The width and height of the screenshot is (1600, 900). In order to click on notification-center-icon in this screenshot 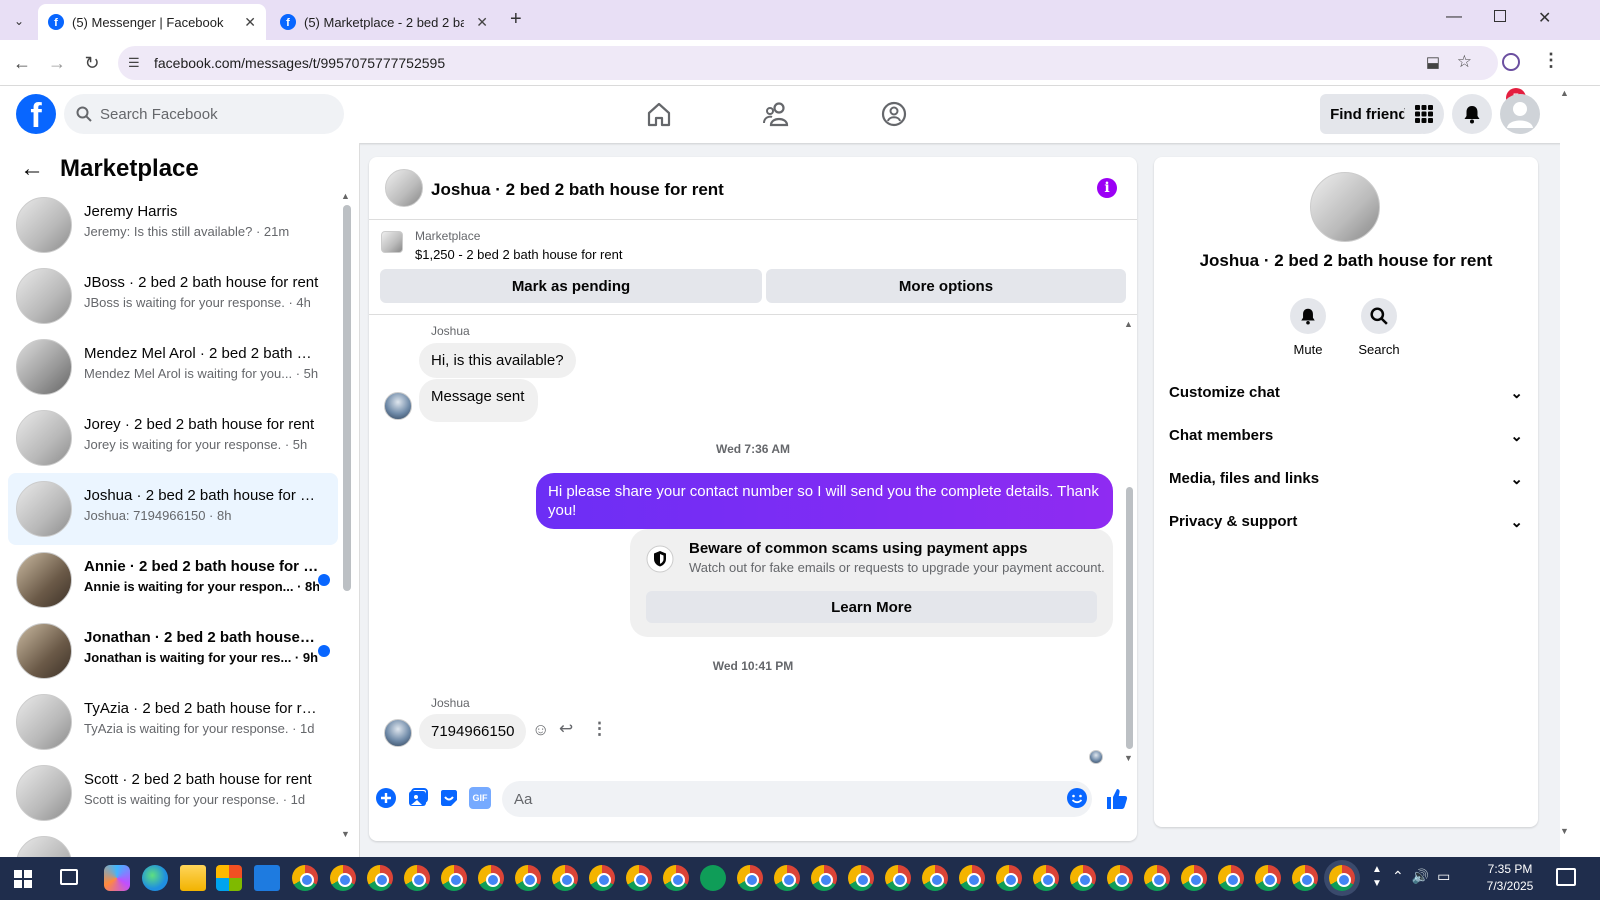, I will do `click(1566, 877)`.